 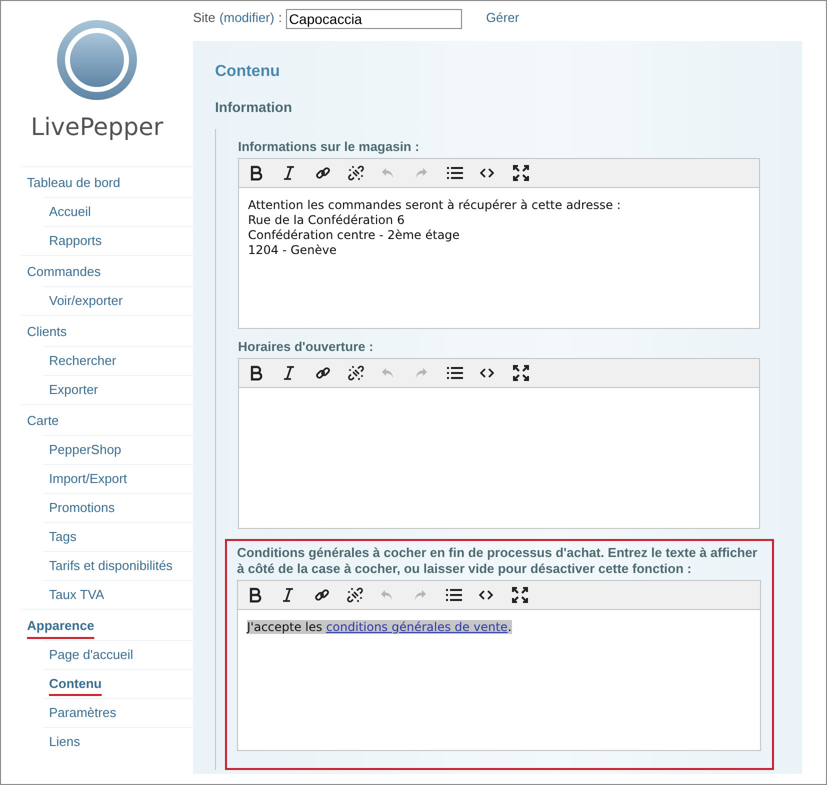 I want to click on modify-link: (modifier), so click(x=246, y=18).